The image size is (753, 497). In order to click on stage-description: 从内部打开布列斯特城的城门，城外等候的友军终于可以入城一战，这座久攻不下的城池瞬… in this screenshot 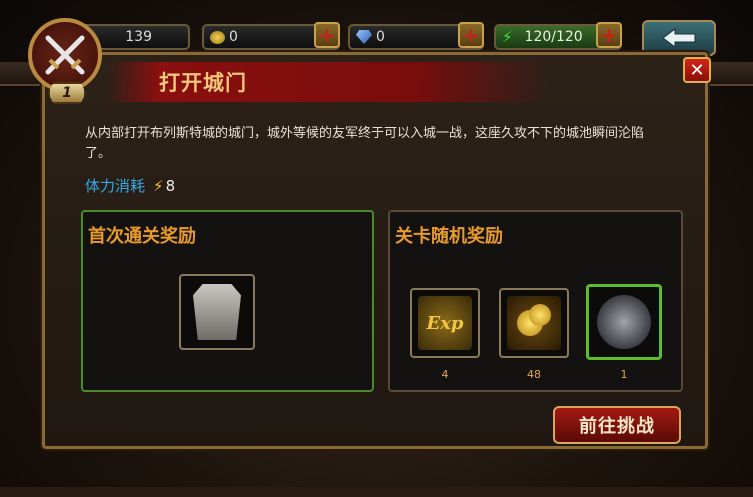, I will do `click(365, 143)`.